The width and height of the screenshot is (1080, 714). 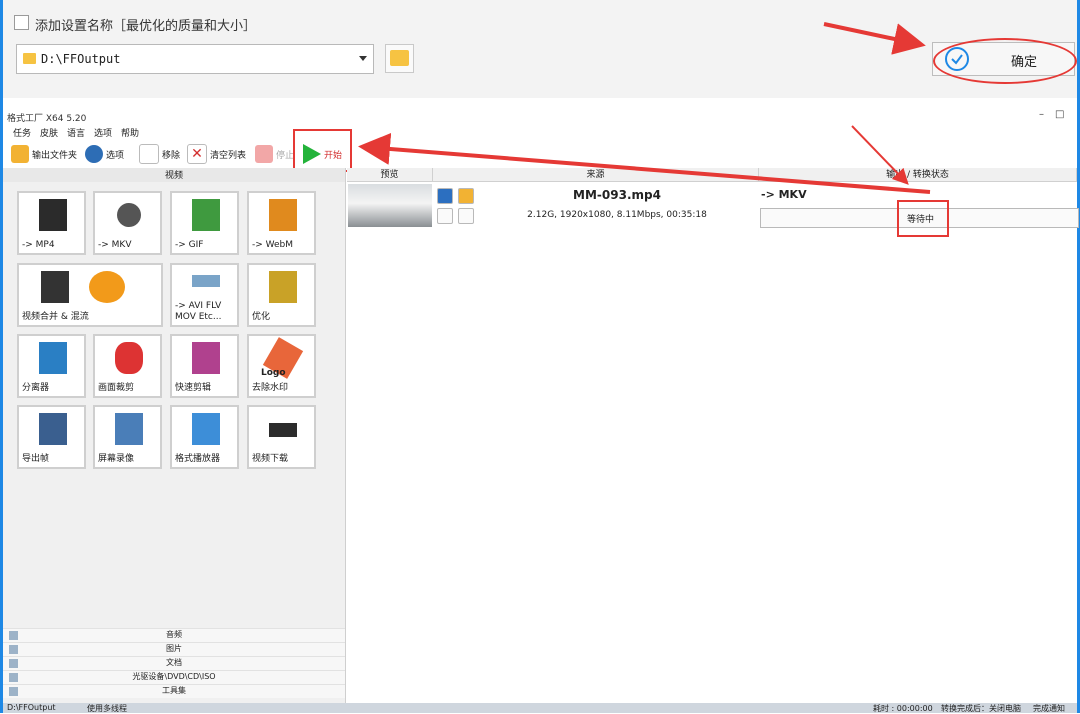 What do you see at coordinates (81, 59) in the screenshot?
I see `output-path-value: D:\FFOutput` at bounding box center [81, 59].